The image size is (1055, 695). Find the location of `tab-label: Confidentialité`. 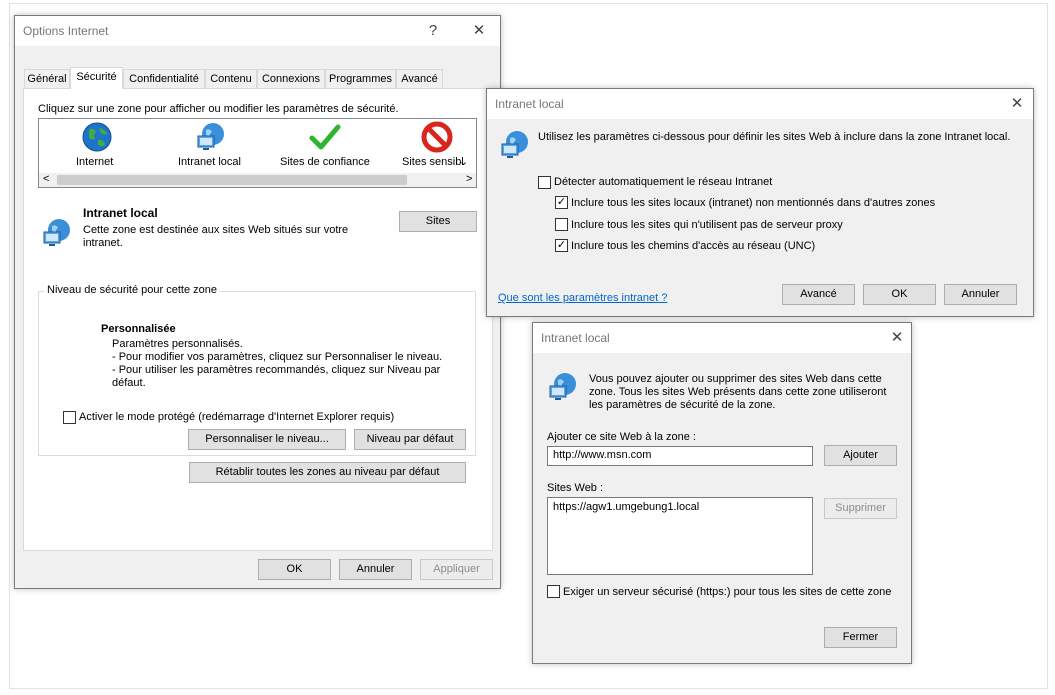

tab-label: Confidentialité is located at coordinates (164, 79).